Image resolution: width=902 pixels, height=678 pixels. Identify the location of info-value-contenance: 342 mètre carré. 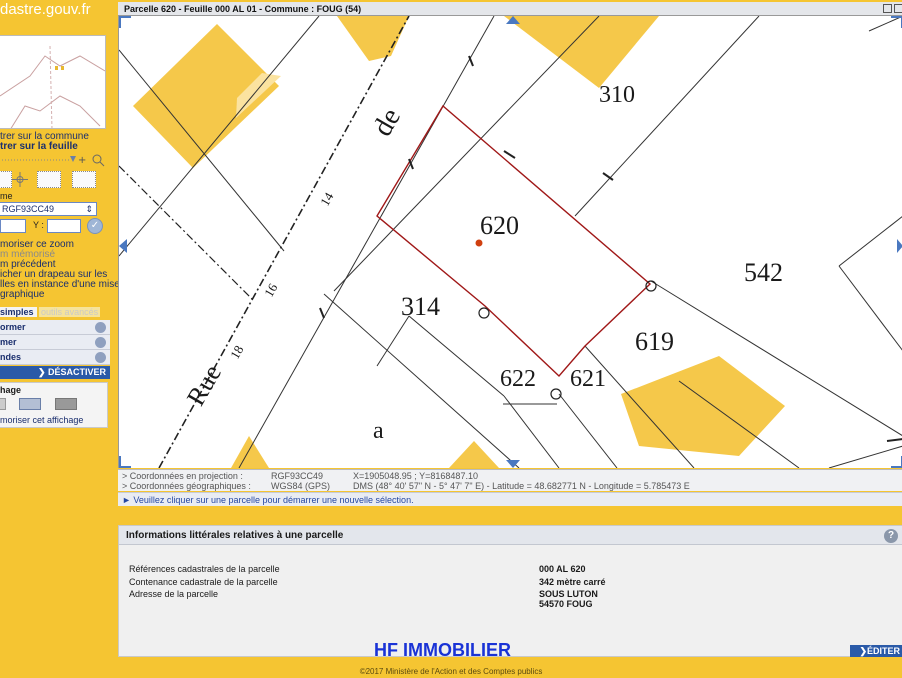
(572, 582).